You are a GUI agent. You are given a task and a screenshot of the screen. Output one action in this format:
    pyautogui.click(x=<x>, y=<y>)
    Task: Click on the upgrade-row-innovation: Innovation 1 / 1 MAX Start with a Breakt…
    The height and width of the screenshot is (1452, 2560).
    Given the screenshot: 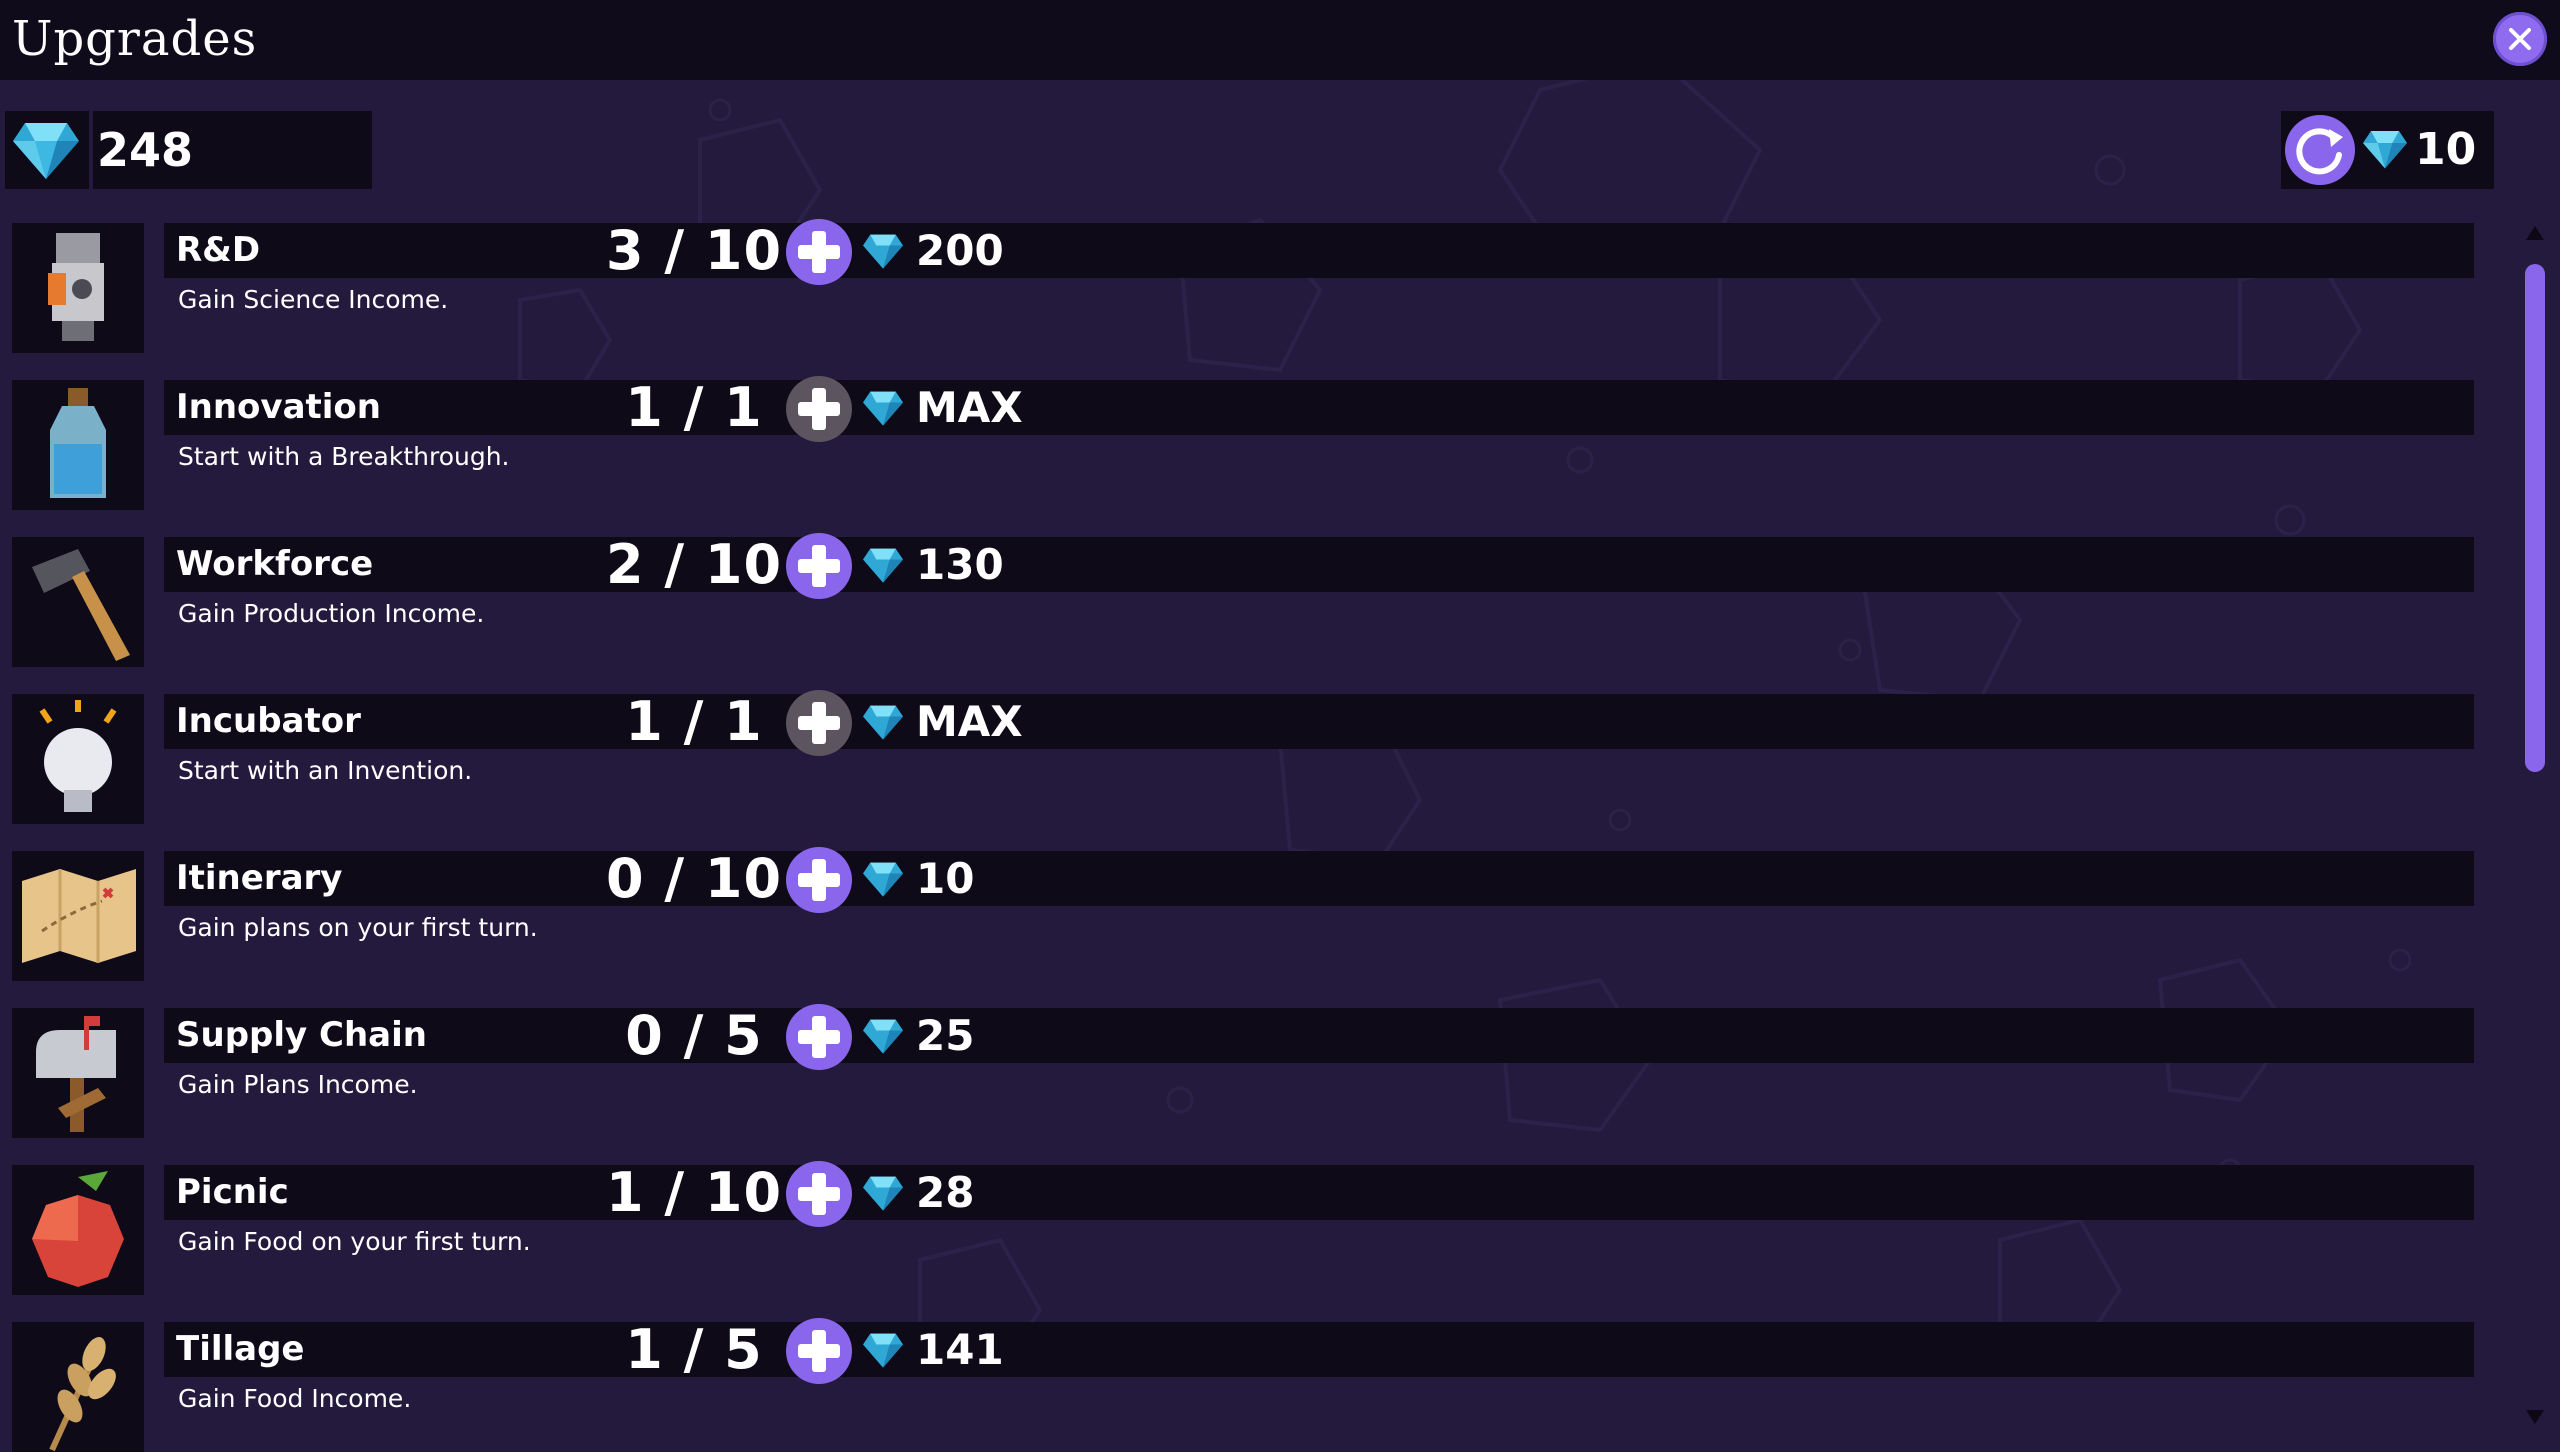 What is the action you would take?
    pyautogui.click(x=1240, y=443)
    